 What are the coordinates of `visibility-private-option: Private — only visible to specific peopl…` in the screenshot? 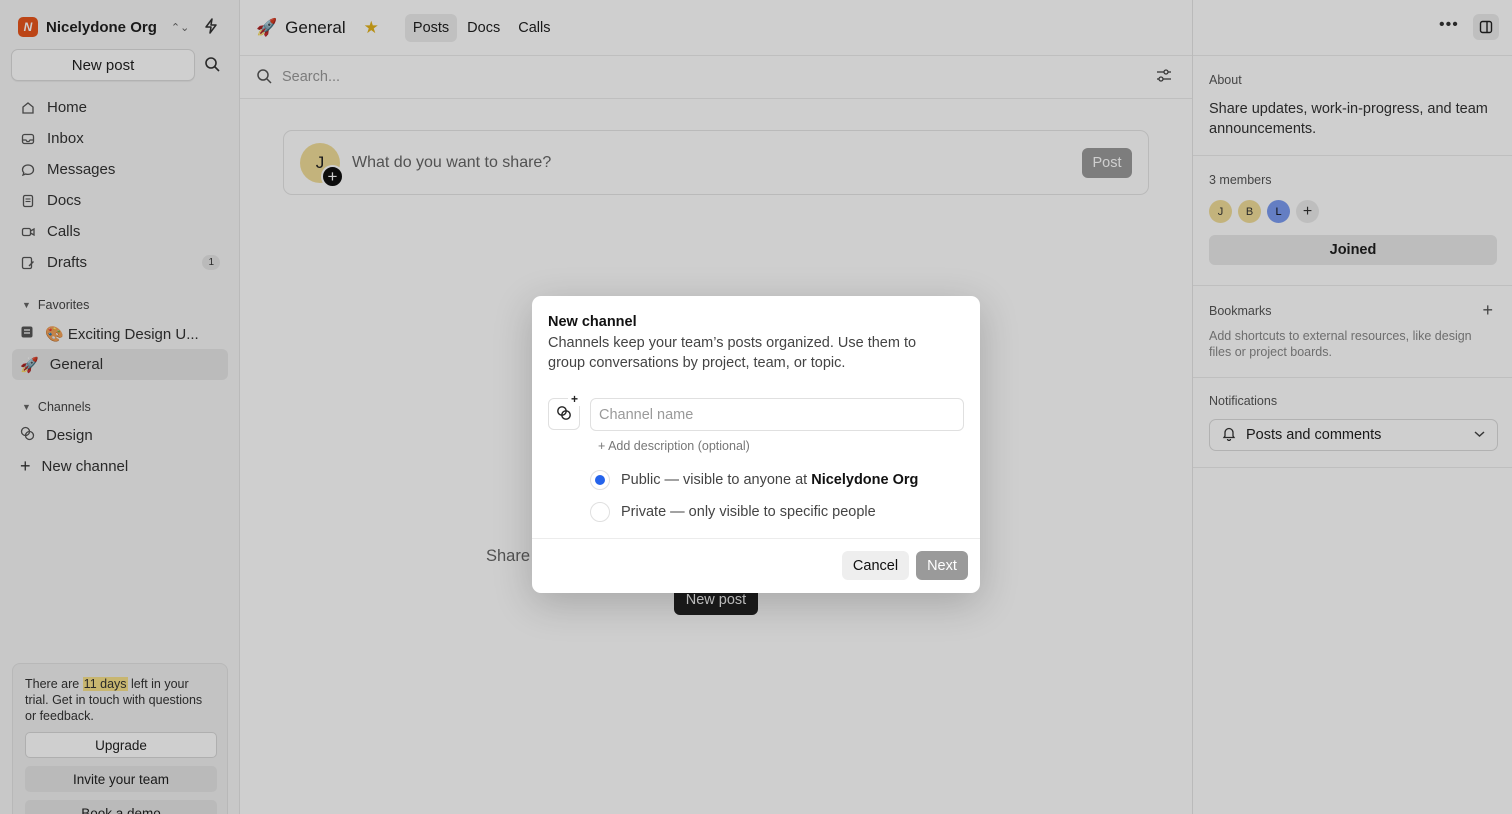 It's located at (733, 512).